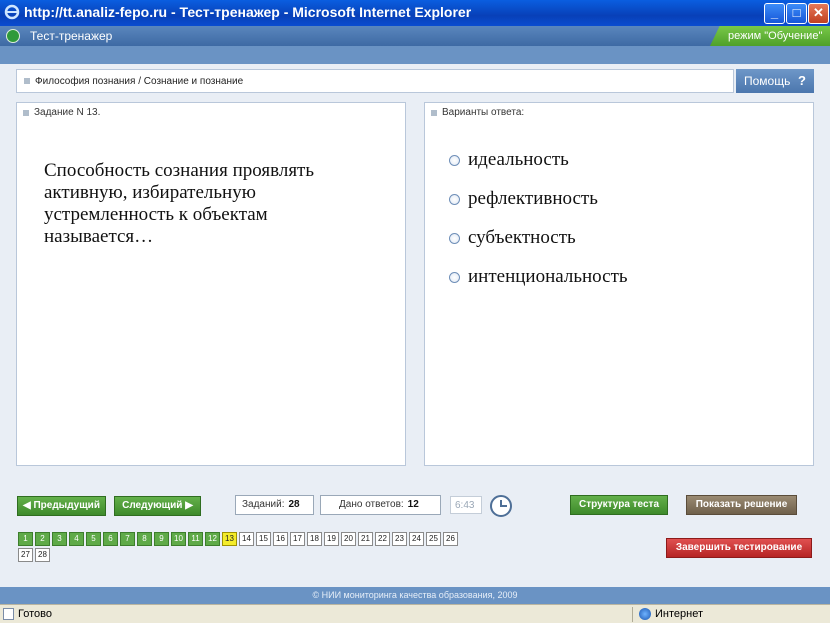 This screenshot has height=623, width=830. I want to click on help-button: Помощь ?, so click(775, 81).